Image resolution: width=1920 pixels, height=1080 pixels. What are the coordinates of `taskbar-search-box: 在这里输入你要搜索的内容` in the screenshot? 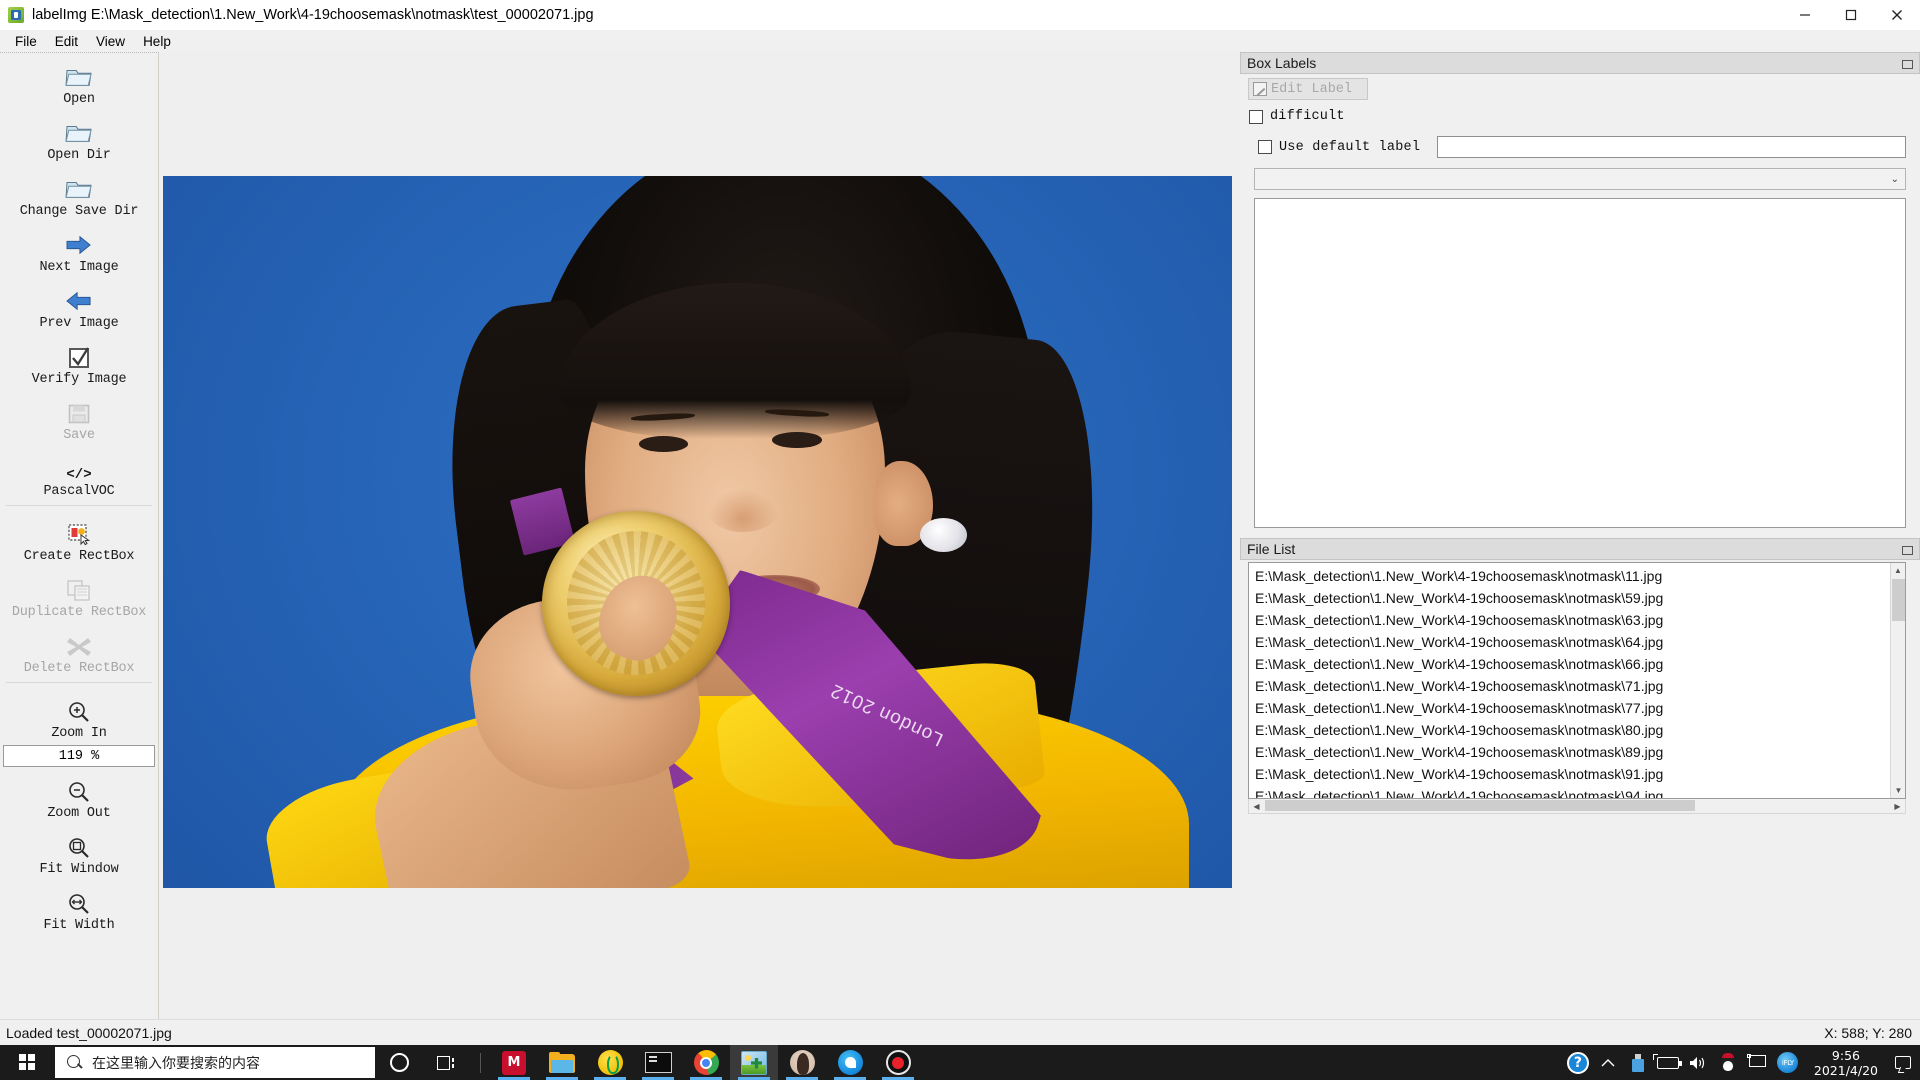 It's located at (215, 1062).